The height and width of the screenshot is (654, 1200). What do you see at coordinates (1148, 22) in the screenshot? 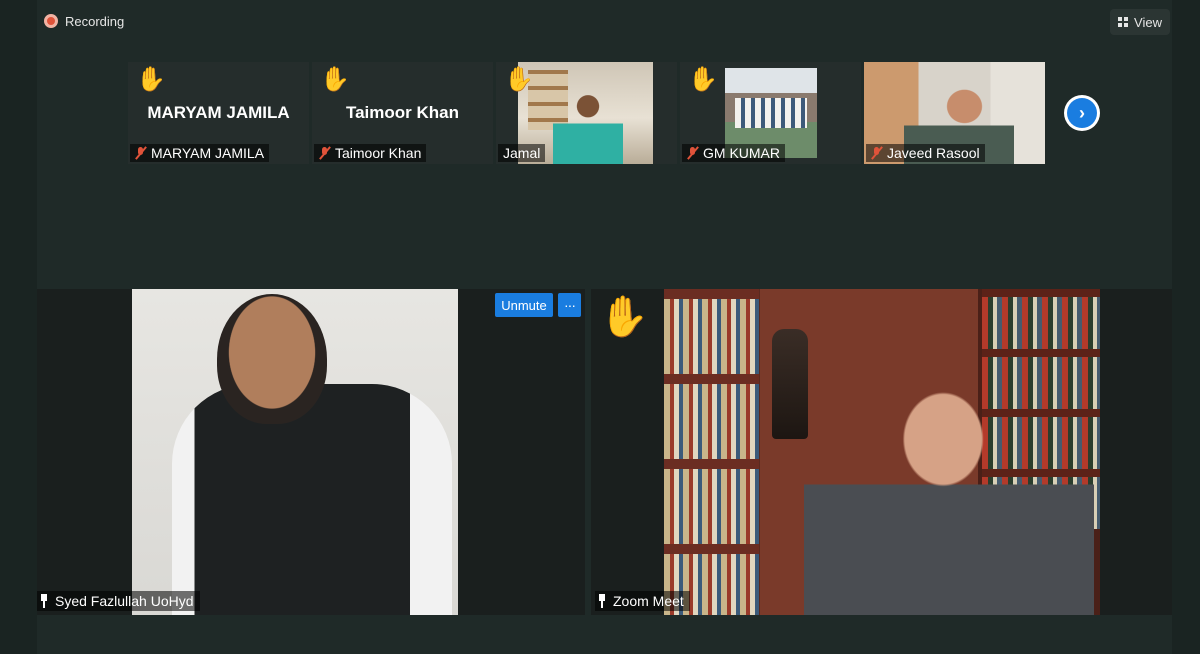
I see `view-label: View` at bounding box center [1148, 22].